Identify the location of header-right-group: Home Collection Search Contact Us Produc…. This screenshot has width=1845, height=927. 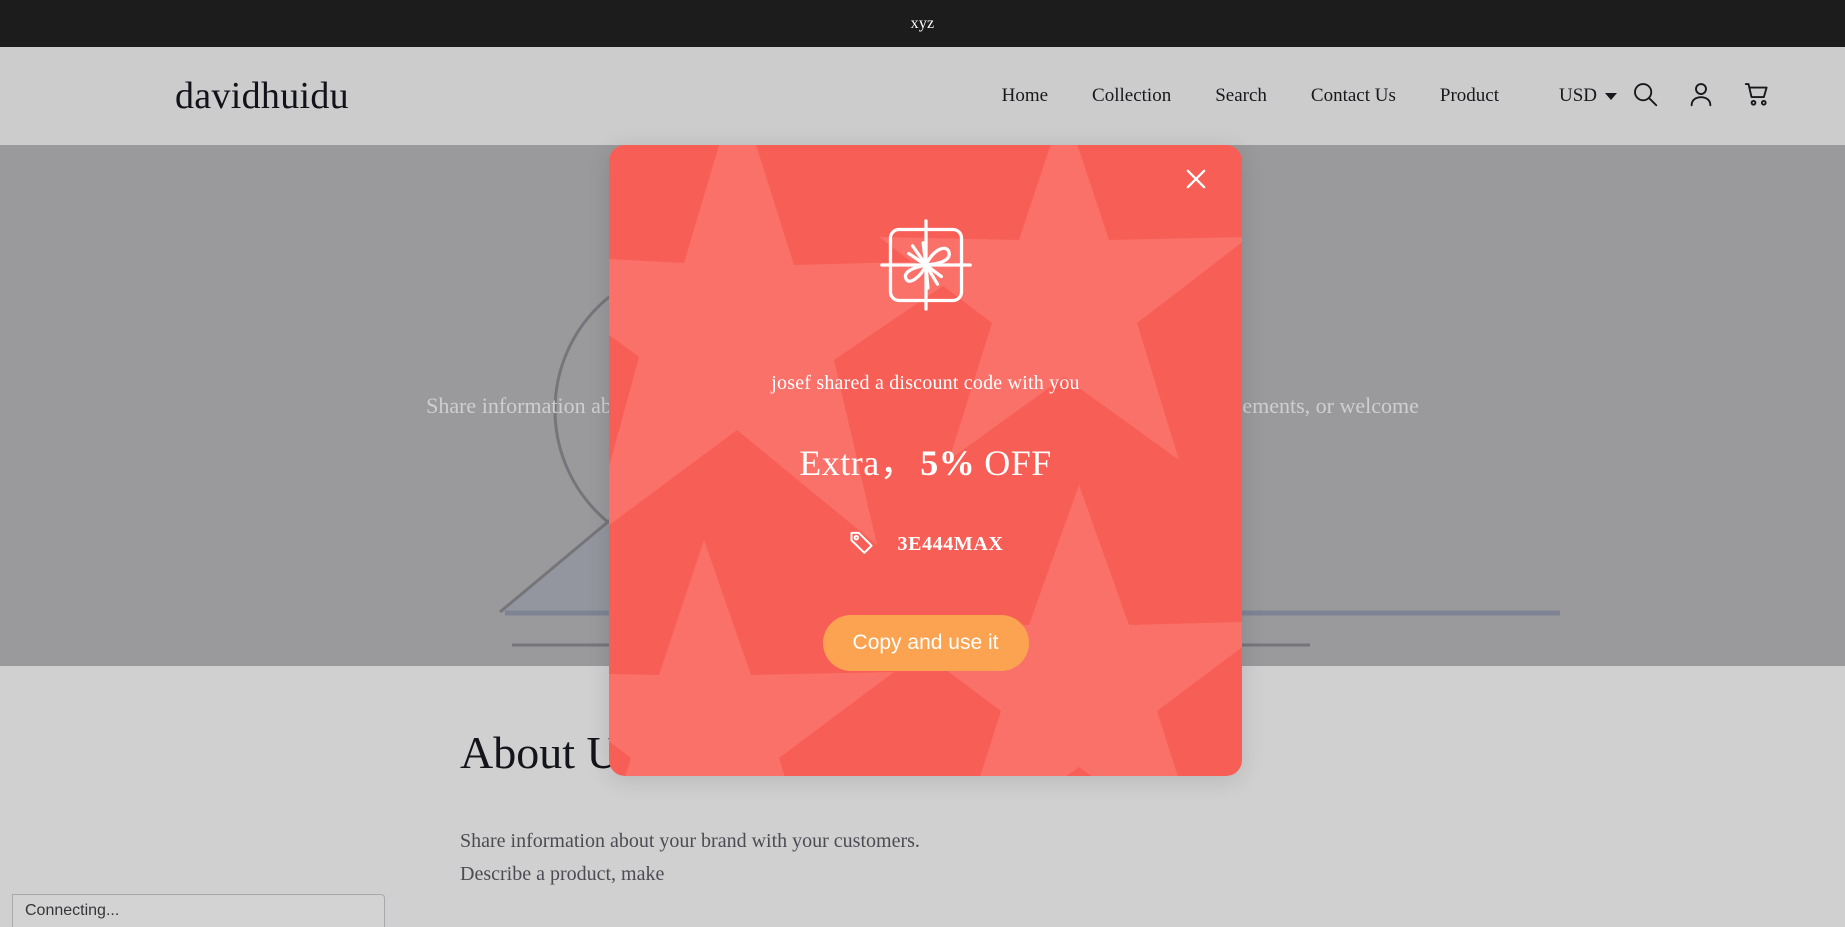
(1382, 96).